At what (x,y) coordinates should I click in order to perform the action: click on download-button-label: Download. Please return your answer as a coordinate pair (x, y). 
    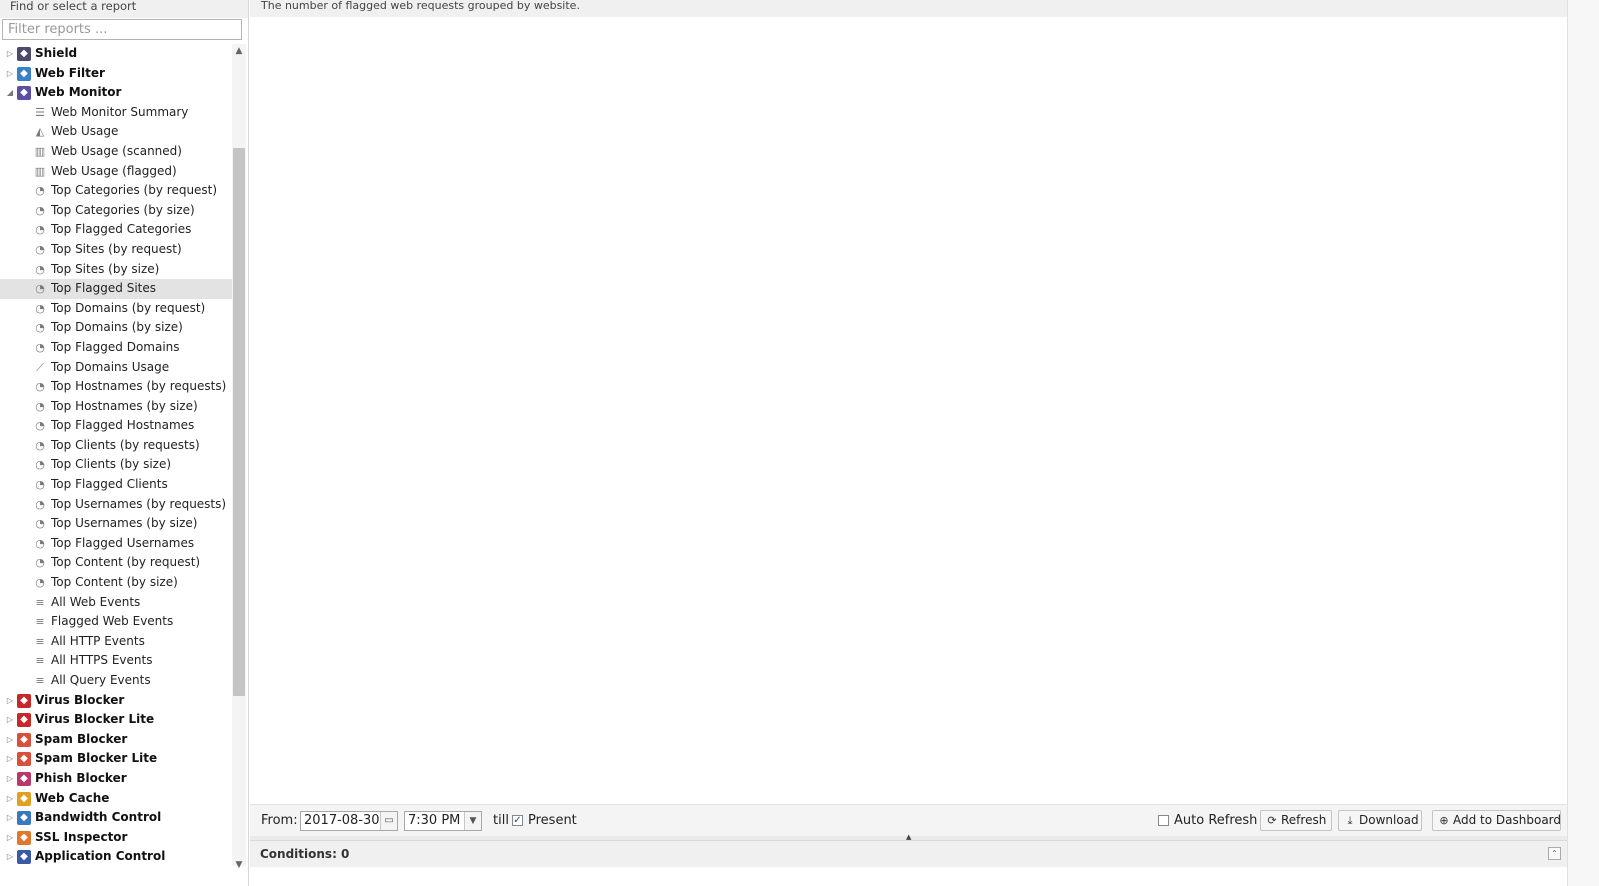
    Looking at the image, I should click on (1389, 820).